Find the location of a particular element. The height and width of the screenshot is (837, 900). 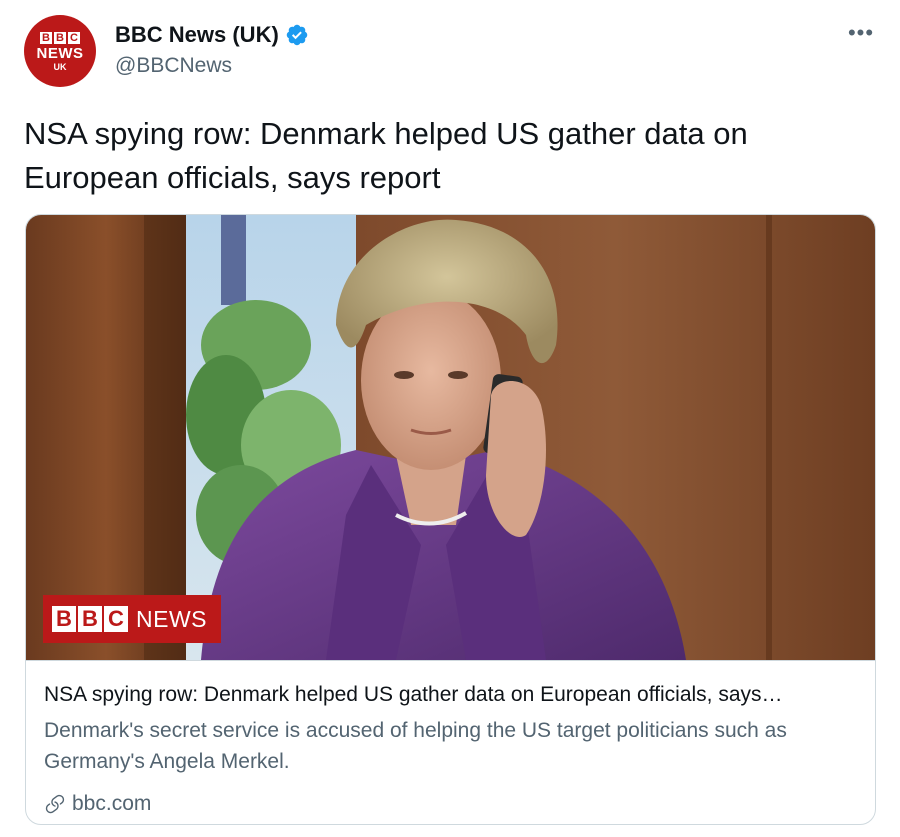

bbc-news-logo: B B C NEWS is located at coordinates (132, 619).